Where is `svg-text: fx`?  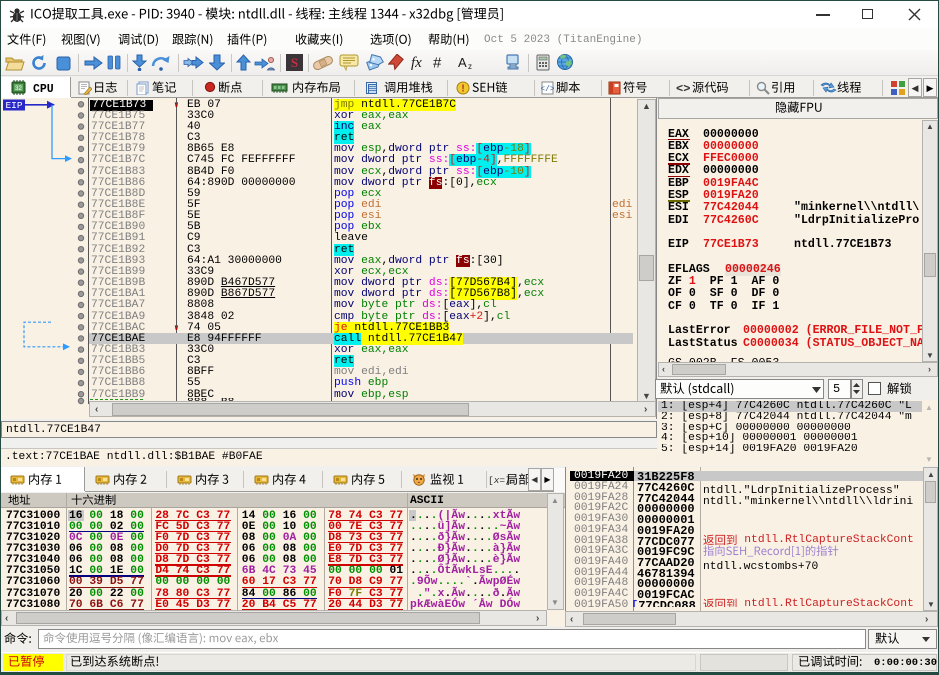
svg-text: fx is located at coordinates (416, 62).